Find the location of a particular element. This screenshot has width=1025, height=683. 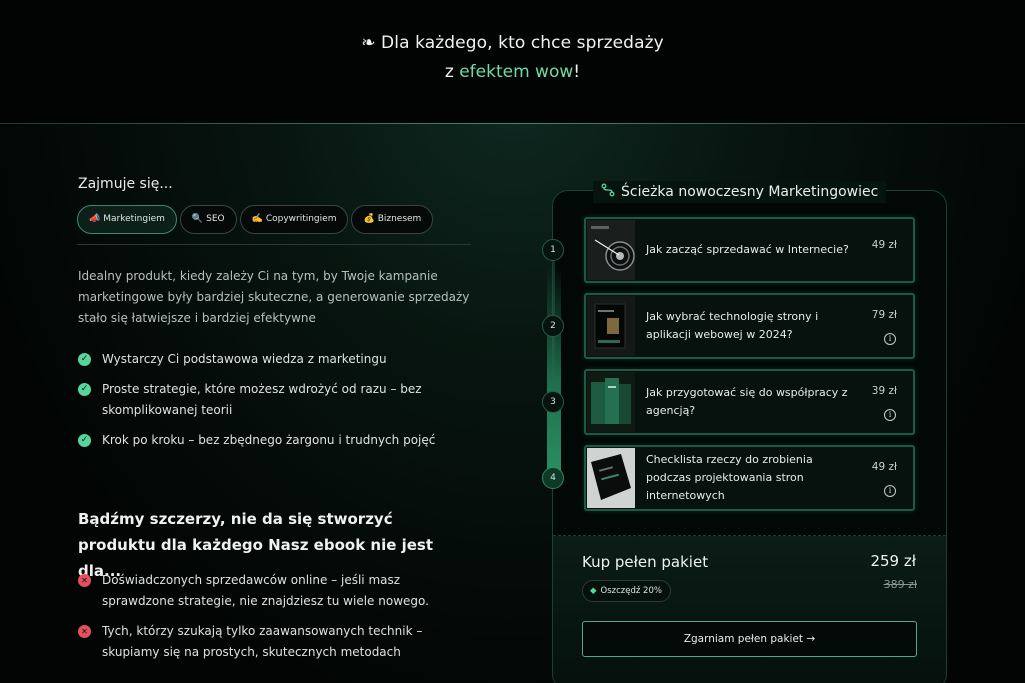

writing-hand-icon: ✍️ is located at coordinates (257, 219).